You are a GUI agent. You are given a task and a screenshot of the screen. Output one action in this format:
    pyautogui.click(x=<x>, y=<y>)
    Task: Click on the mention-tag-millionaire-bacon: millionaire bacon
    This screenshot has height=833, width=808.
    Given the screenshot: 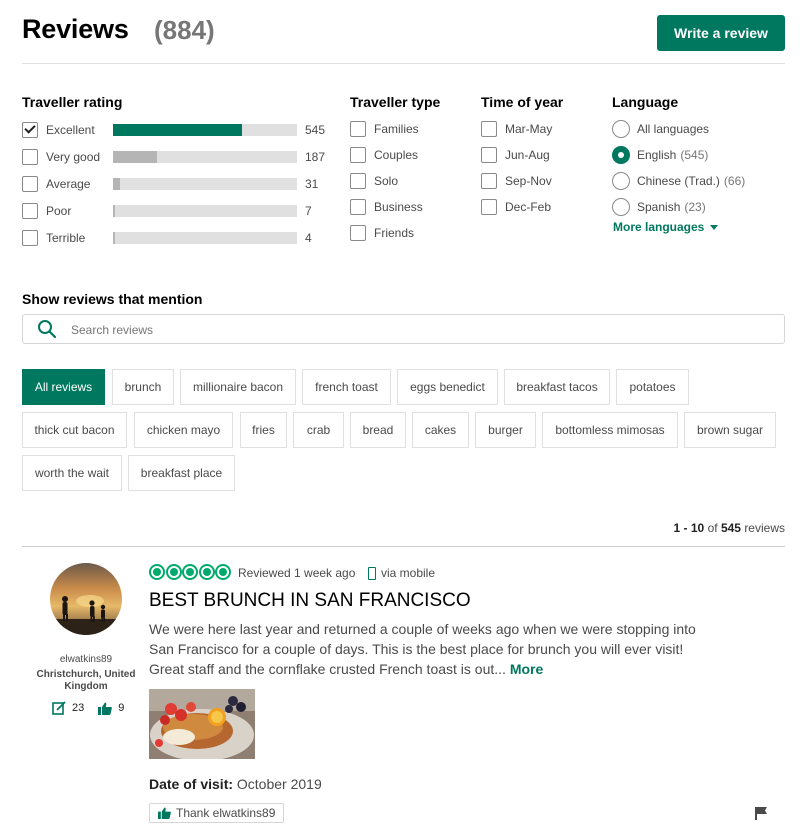 What is the action you would take?
    pyautogui.click(x=238, y=387)
    